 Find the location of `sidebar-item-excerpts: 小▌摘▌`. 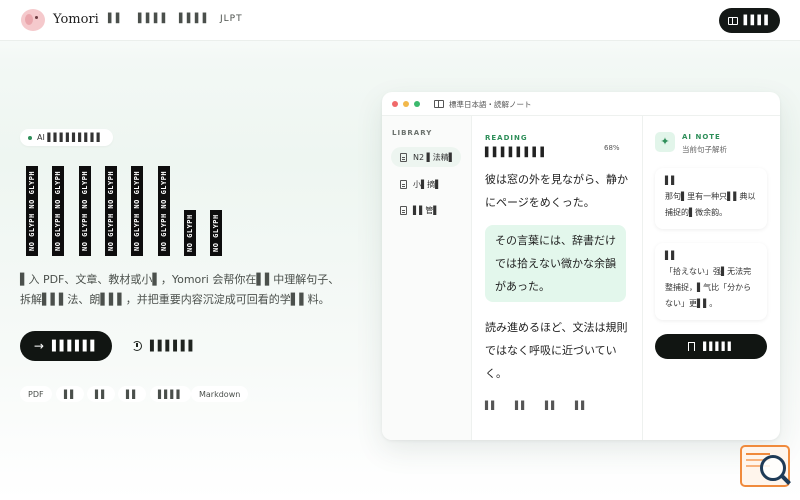

sidebar-item-excerpts: 小▌摘▌ is located at coordinates (426, 184).